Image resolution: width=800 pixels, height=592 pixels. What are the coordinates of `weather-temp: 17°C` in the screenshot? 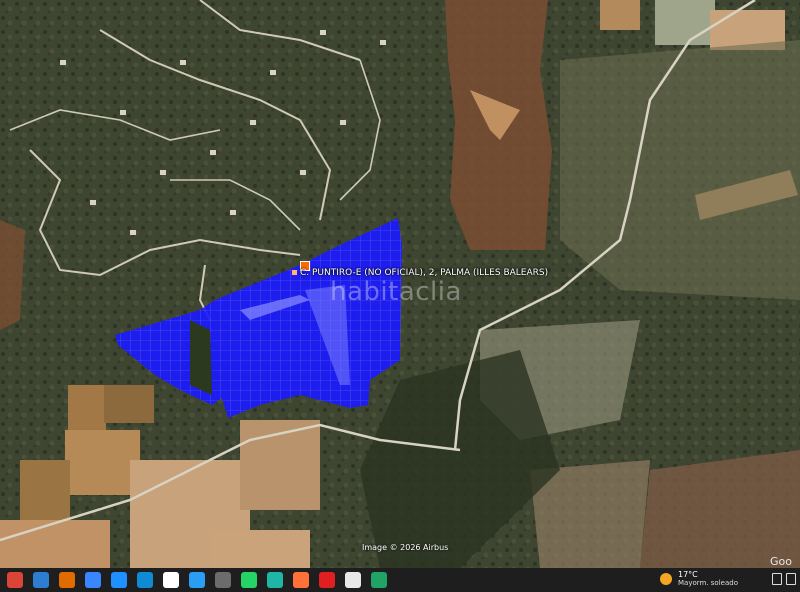 It's located at (688, 574).